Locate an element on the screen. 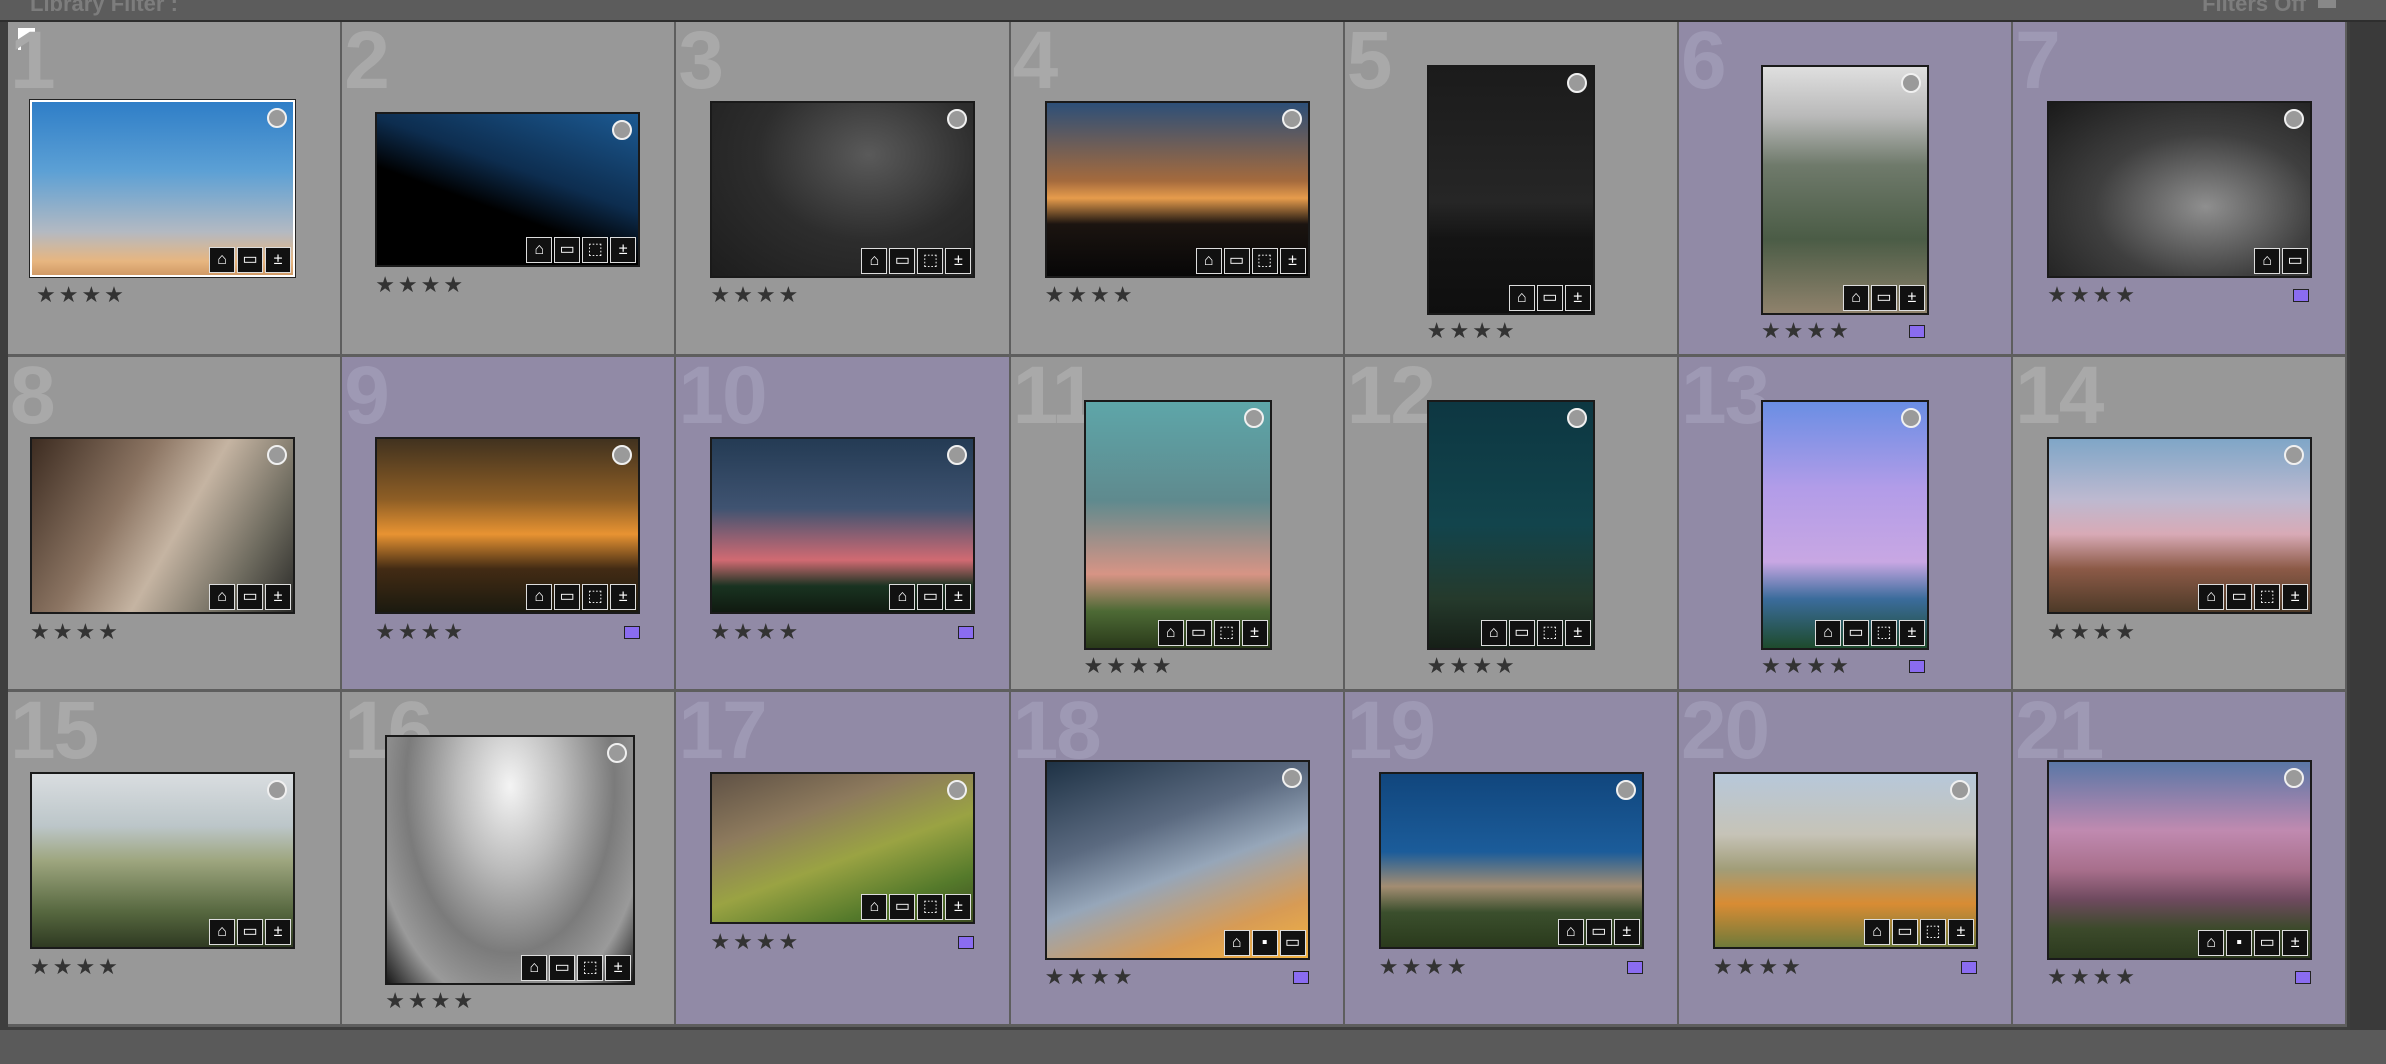 The image size is (2386, 1064). grid-cell: 8 ⌂ ▭ ± ★★★★ is located at coordinates (175, 524).